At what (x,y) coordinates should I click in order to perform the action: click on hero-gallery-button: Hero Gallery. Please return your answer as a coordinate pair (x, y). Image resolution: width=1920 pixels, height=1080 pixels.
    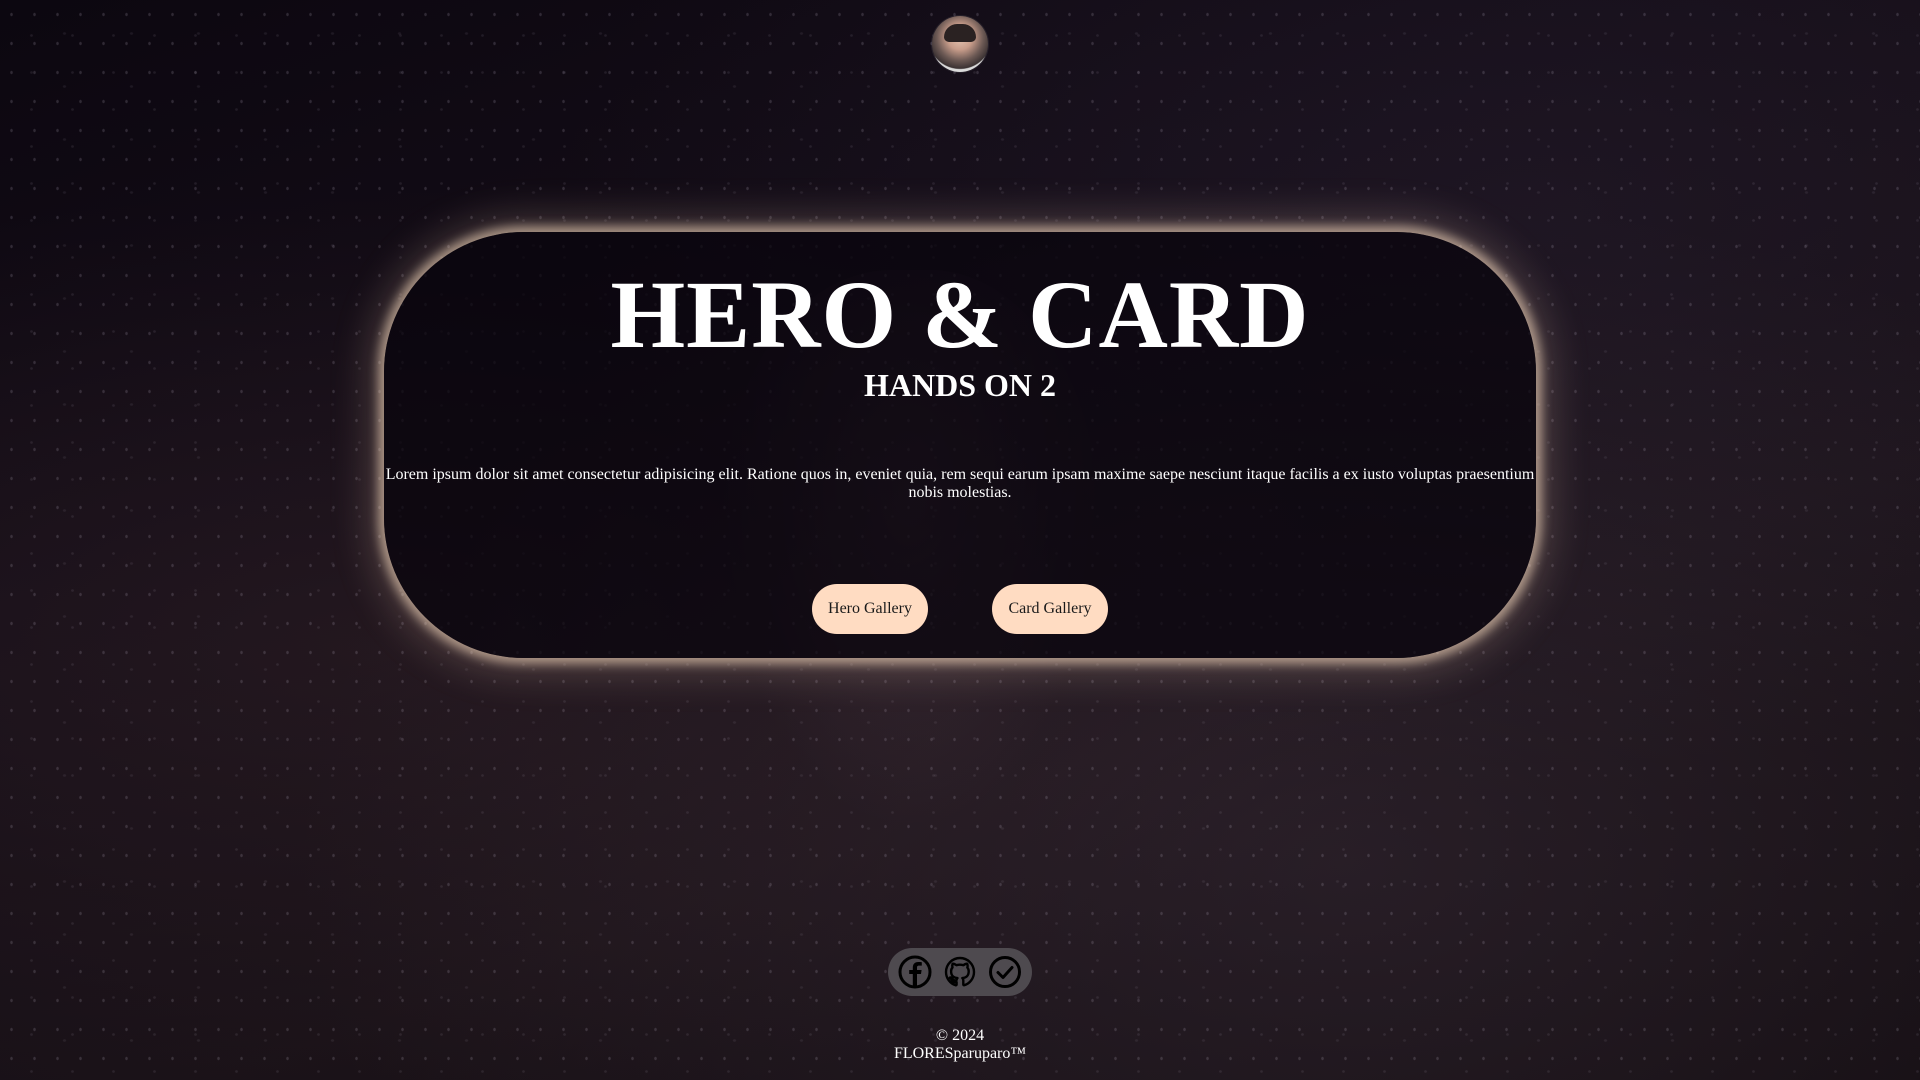
    Looking at the image, I should click on (870, 609).